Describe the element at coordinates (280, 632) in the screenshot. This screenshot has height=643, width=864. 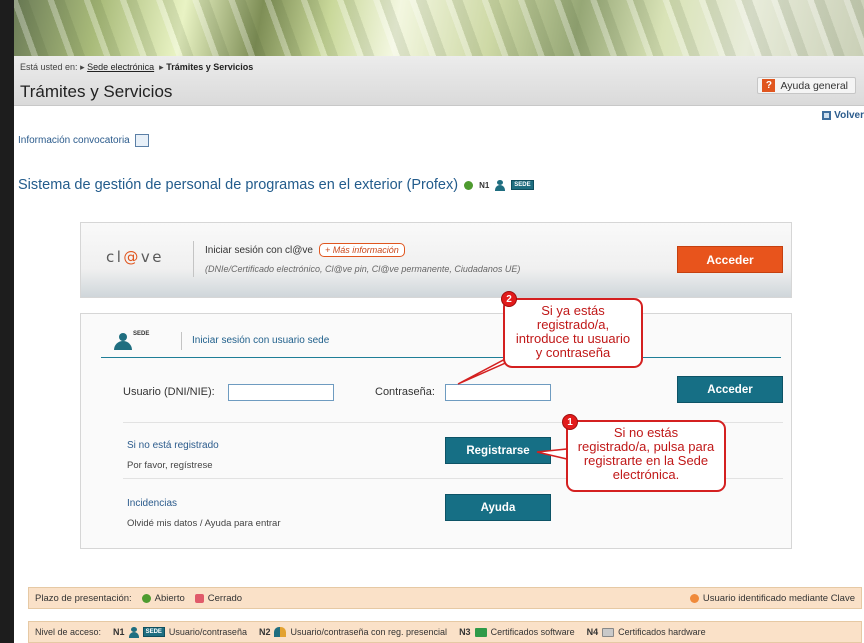
I see `user-presential-icon` at that location.